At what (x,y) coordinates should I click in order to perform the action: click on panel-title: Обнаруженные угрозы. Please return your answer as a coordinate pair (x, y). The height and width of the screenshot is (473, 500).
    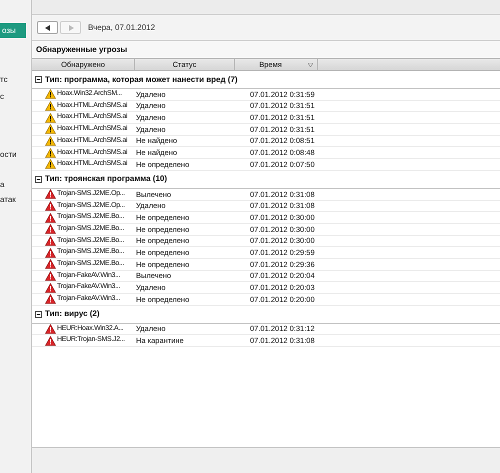
    Looking at the image, I should click on (82, 50).